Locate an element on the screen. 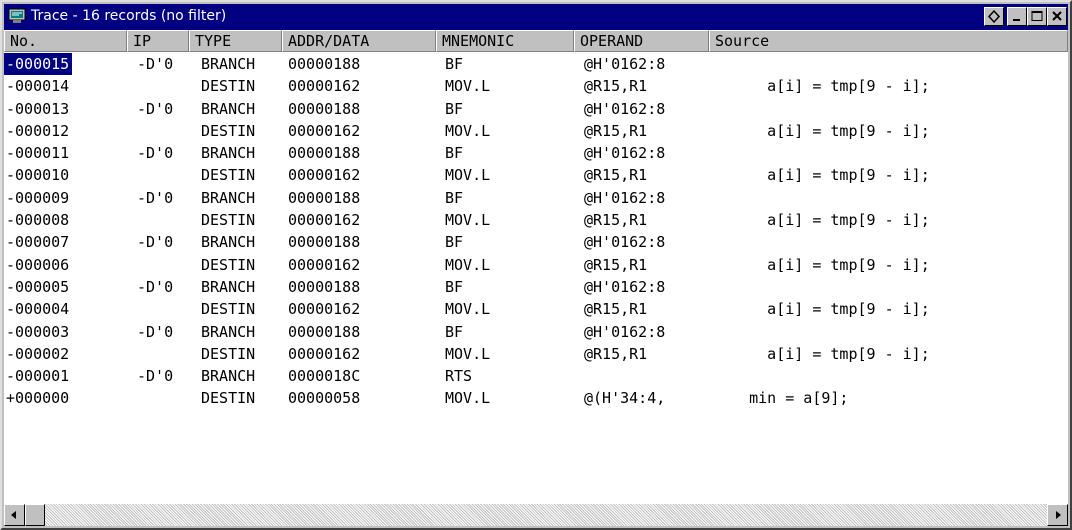 This screenshot has width=1072, height=530. restore-button is located at coordinates (994, 16).